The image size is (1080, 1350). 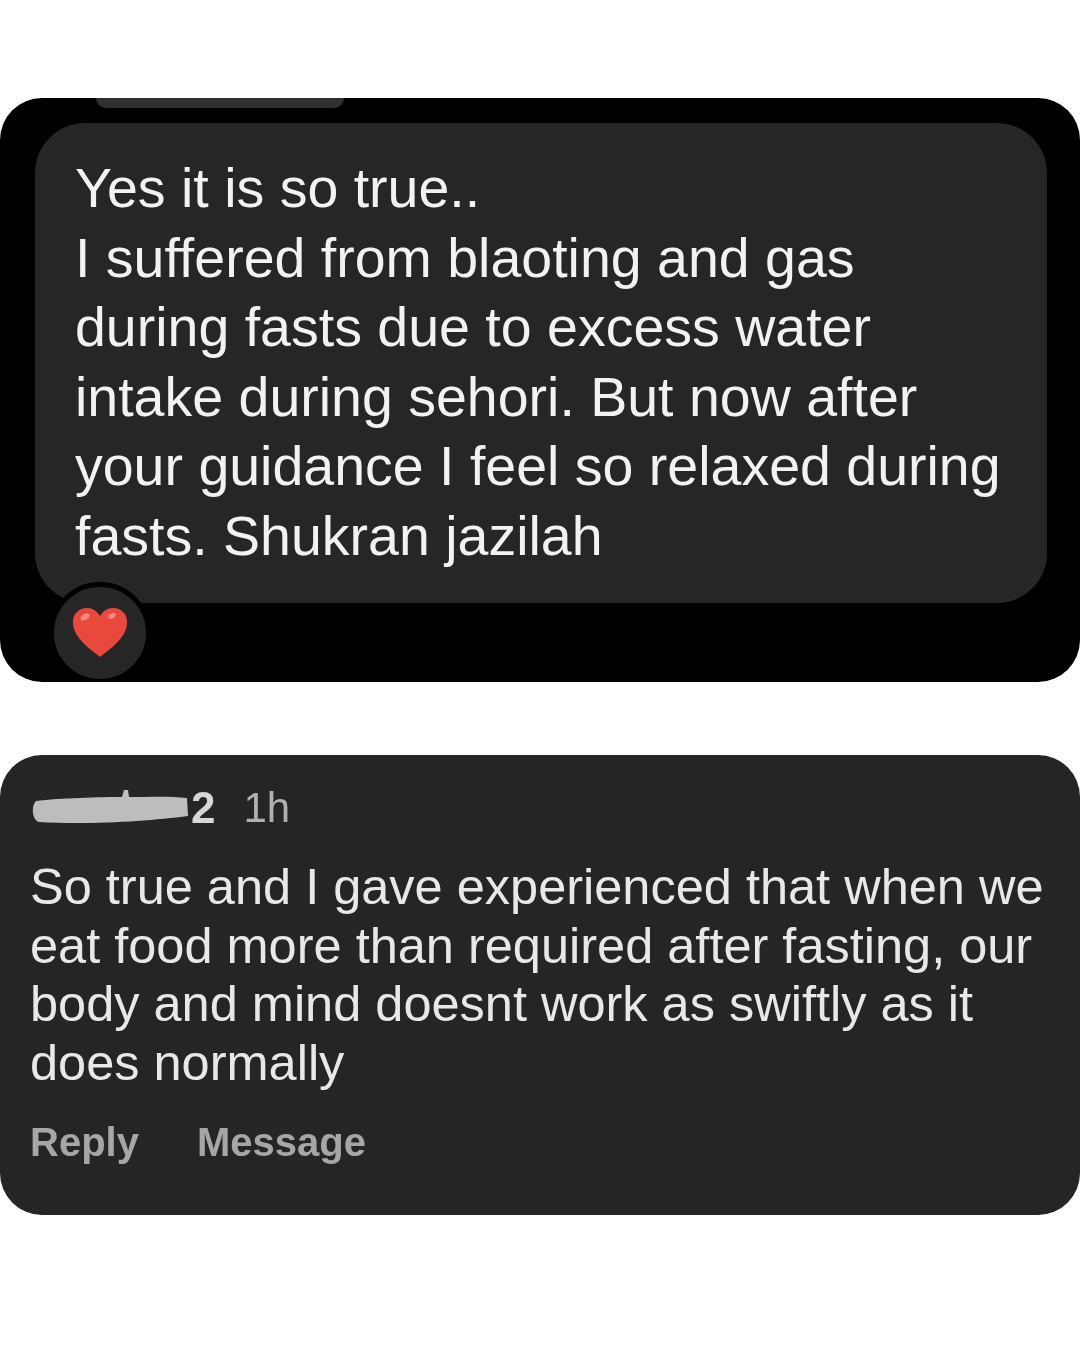 I want to click on message-text: Yes it is so true.., so click(x=278, y=188).